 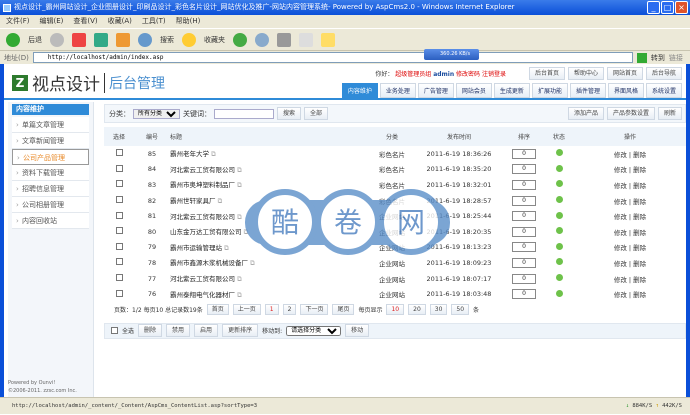 I want to click on close-button: ×, so click(x=681, y=7).